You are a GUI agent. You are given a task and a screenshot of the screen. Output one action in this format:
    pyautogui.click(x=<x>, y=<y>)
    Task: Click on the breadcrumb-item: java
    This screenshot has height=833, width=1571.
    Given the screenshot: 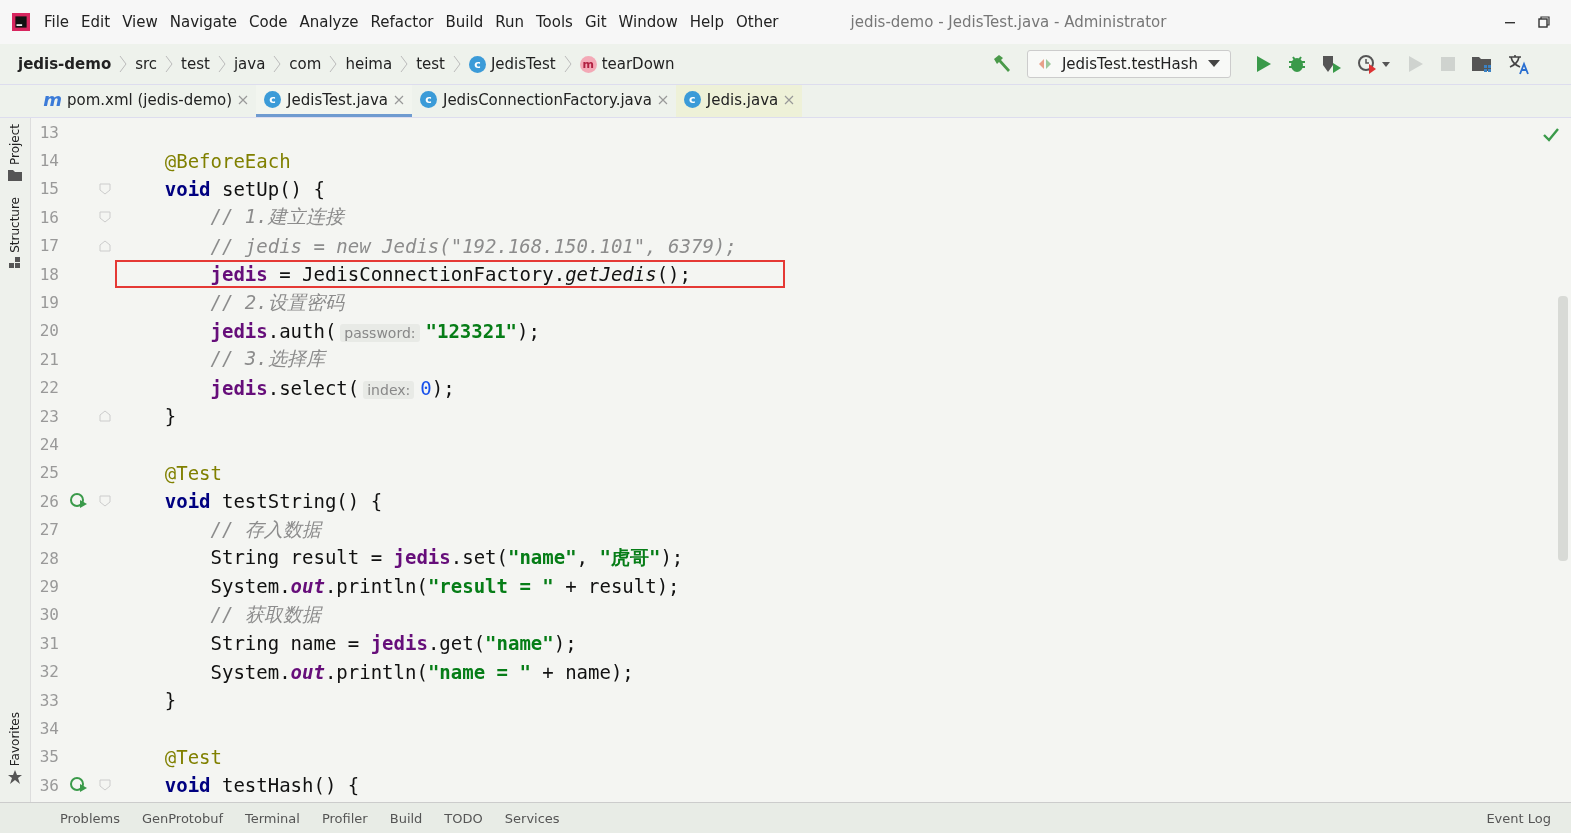 What is the action you would take?
    pyautogui.click(x=249, y=64)
    